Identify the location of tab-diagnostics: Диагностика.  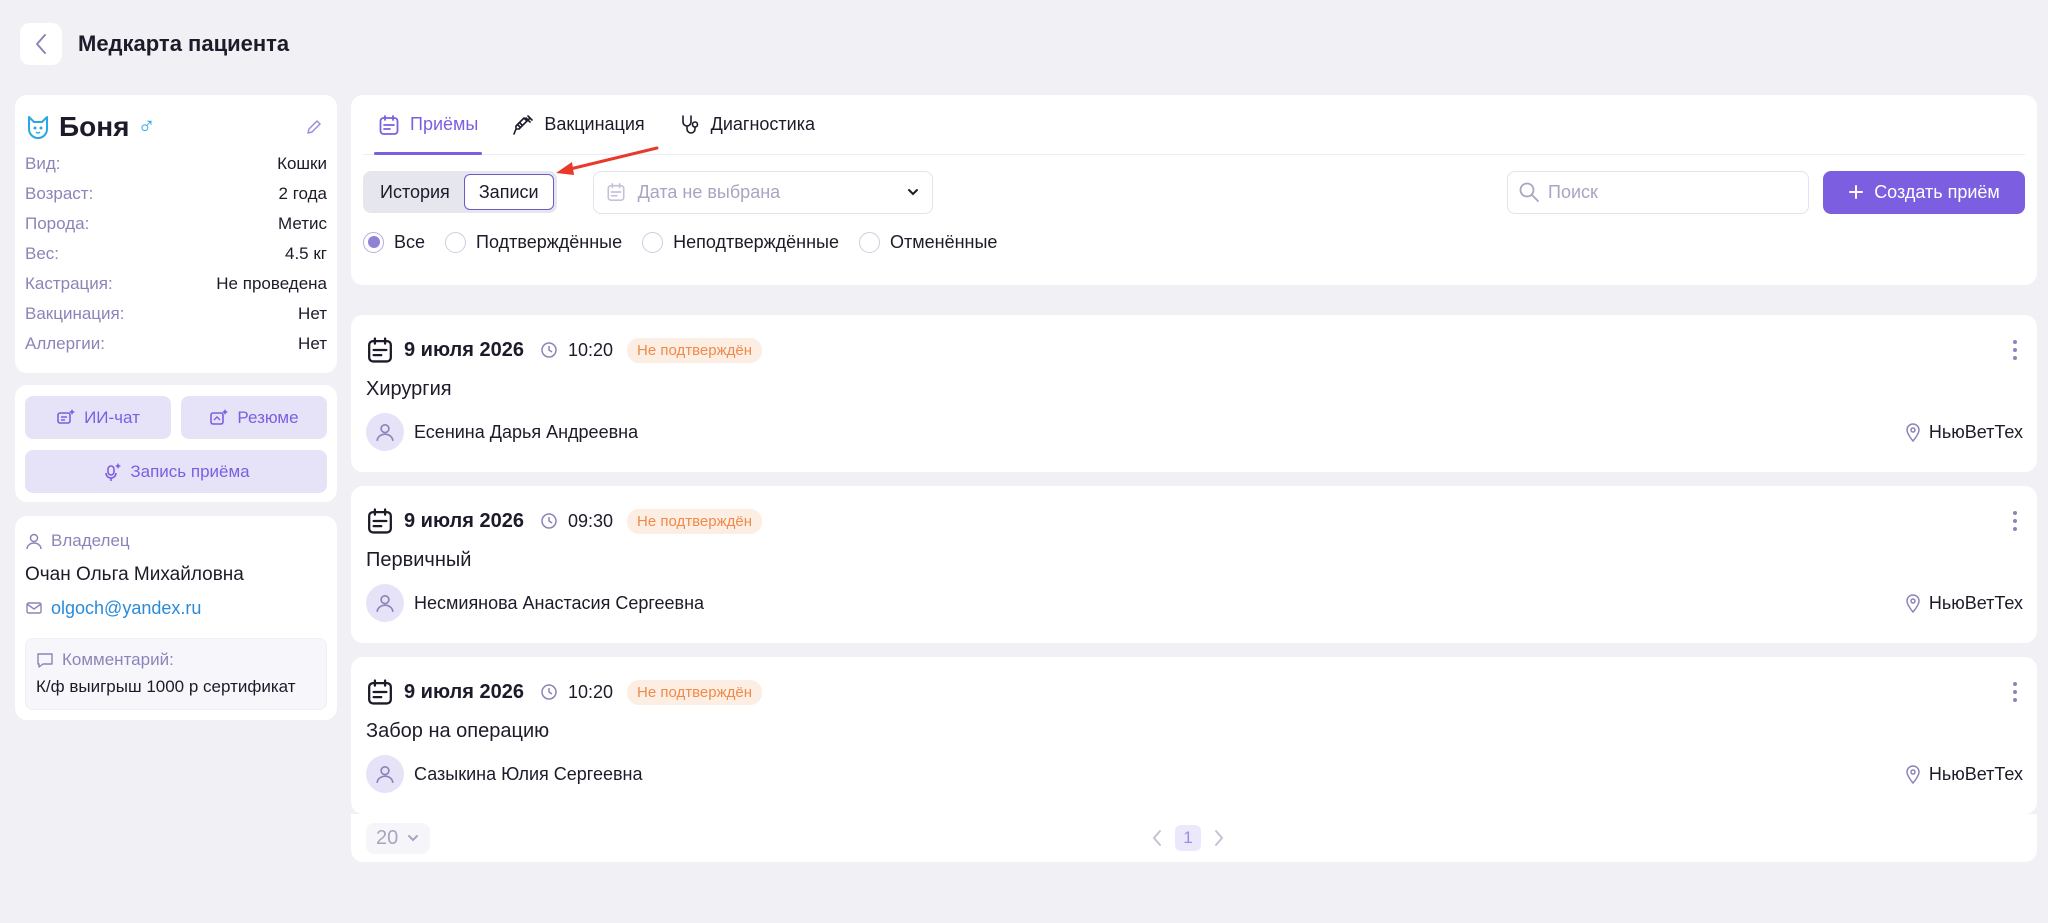
(747, 124).